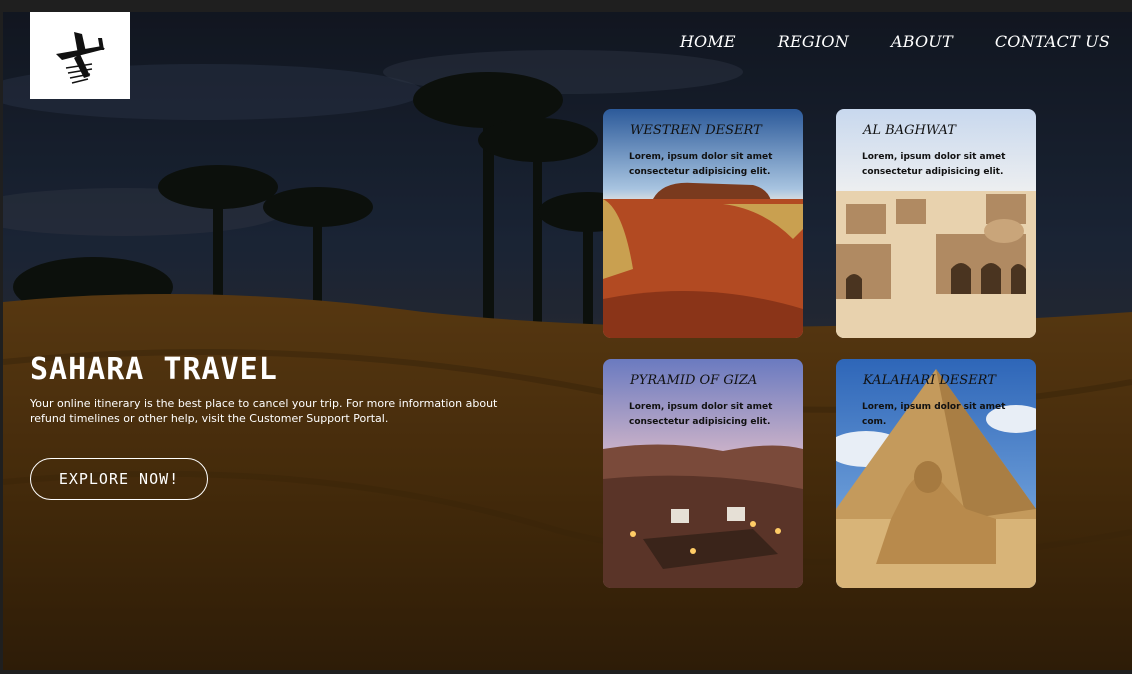 The width and height of the screenshot is (1132, 674). What do you see at coordinates (922, 41) in the screenshot?
I see `nav-about: ABOUT` at bounding box center [922, 41].